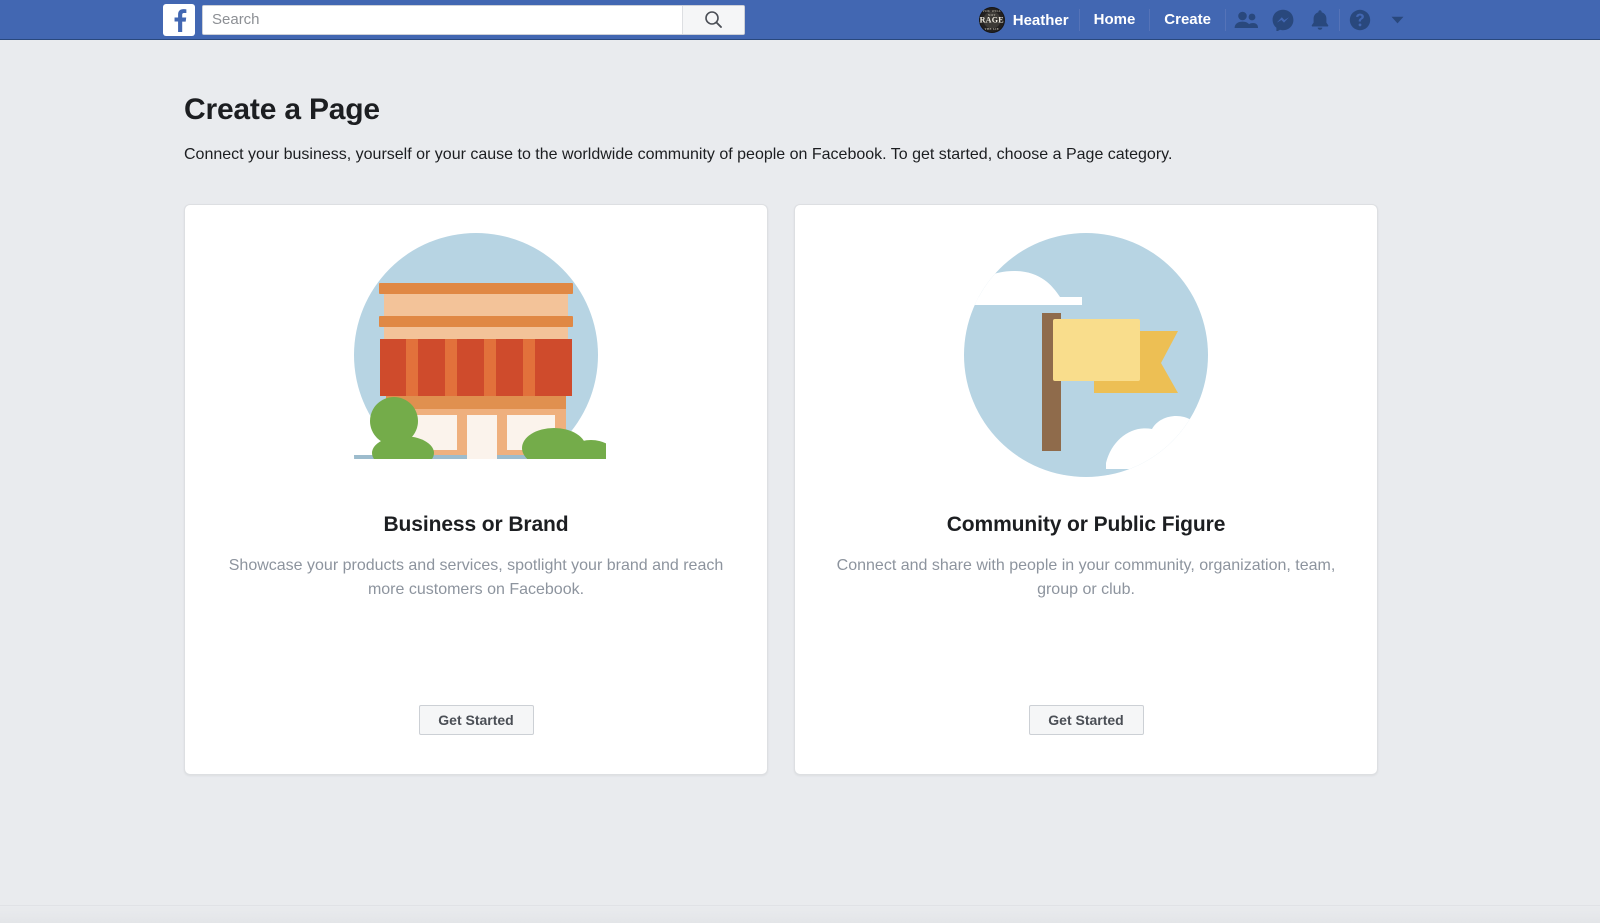 Image resolution: width=1600 pixels, height=923 pixels. I want to click on nav-link-create: Create, so click(1187, 20).